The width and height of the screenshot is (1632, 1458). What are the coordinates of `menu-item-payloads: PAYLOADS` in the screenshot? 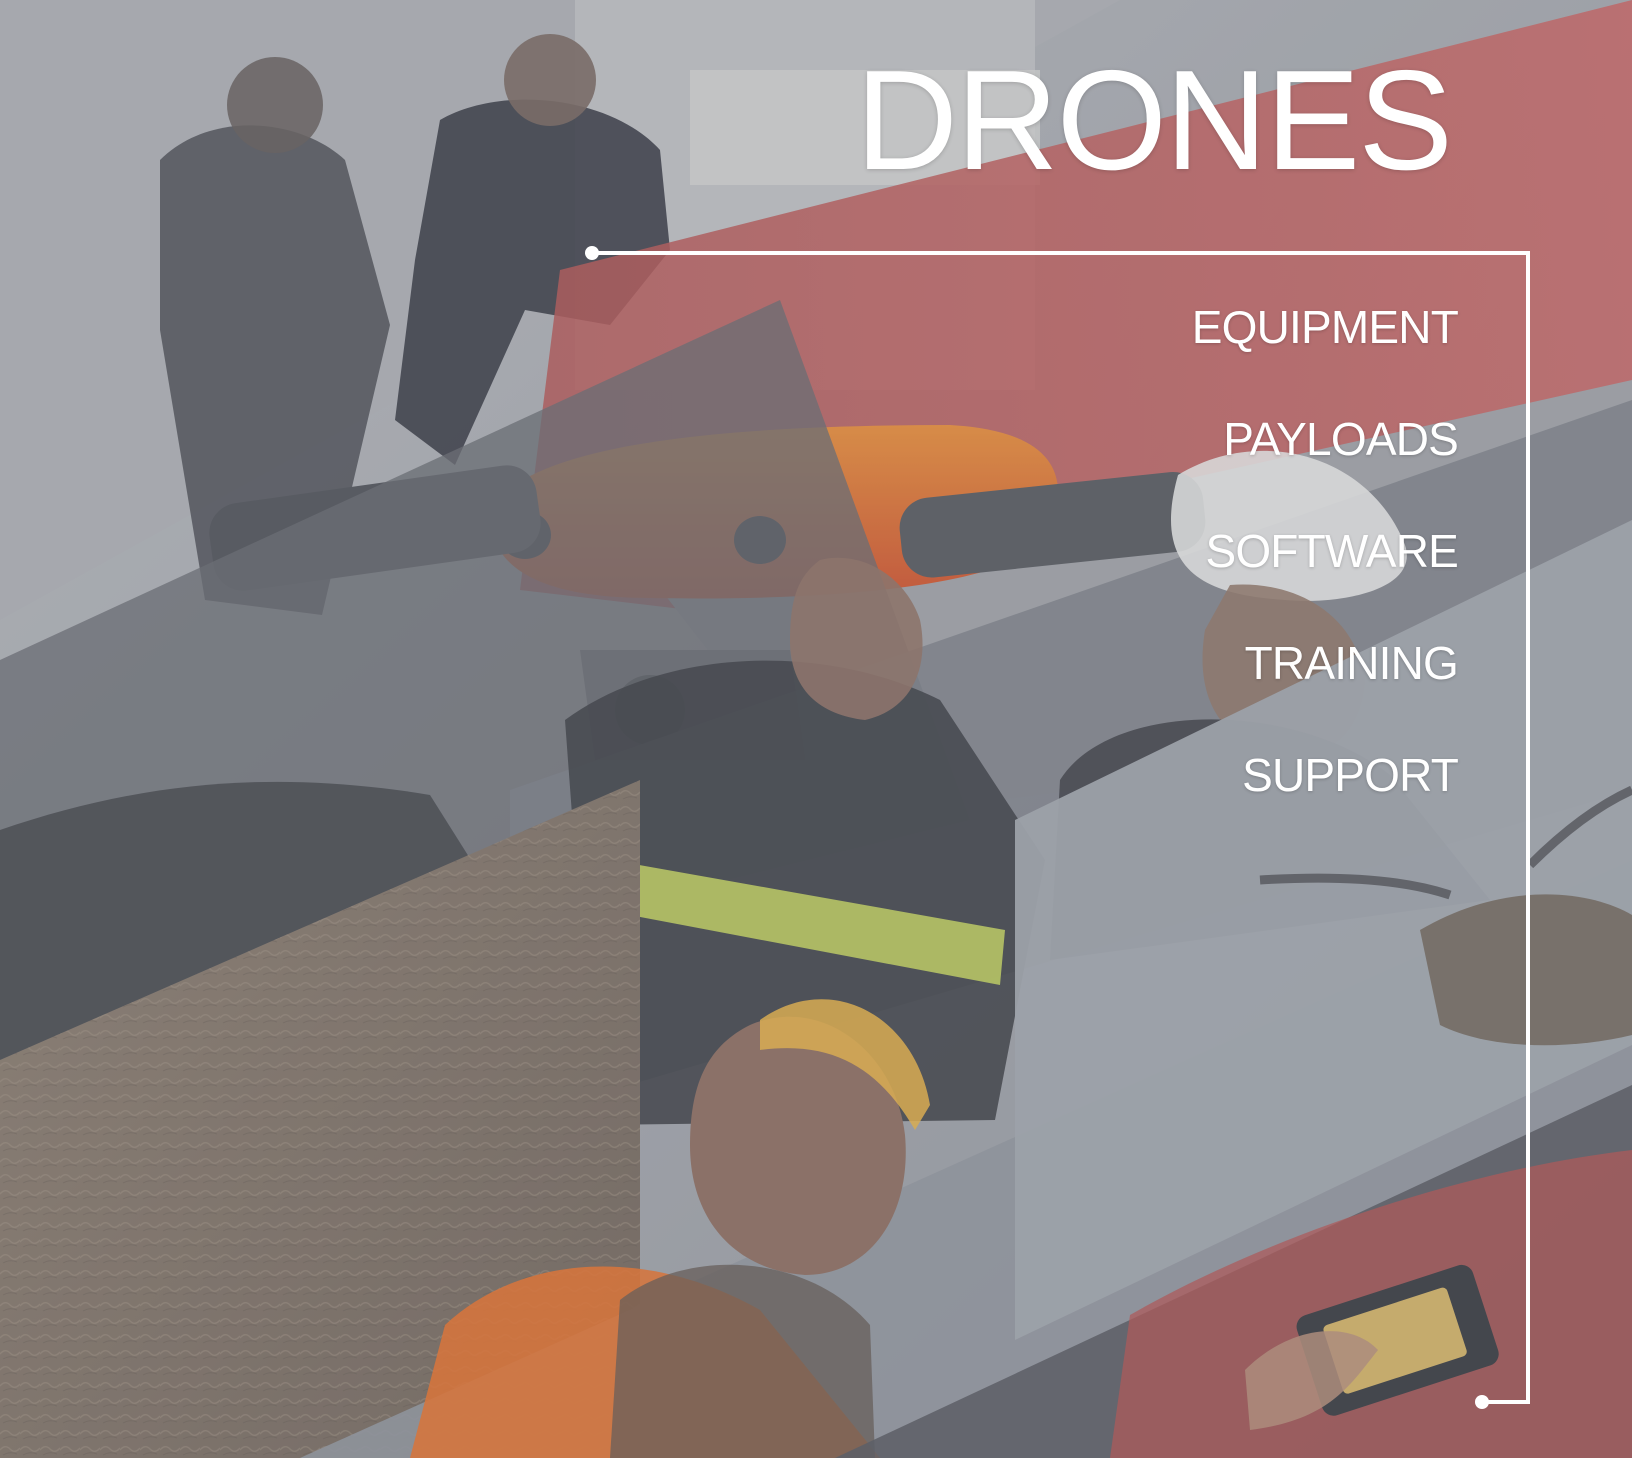 It's located at (1341, 457).